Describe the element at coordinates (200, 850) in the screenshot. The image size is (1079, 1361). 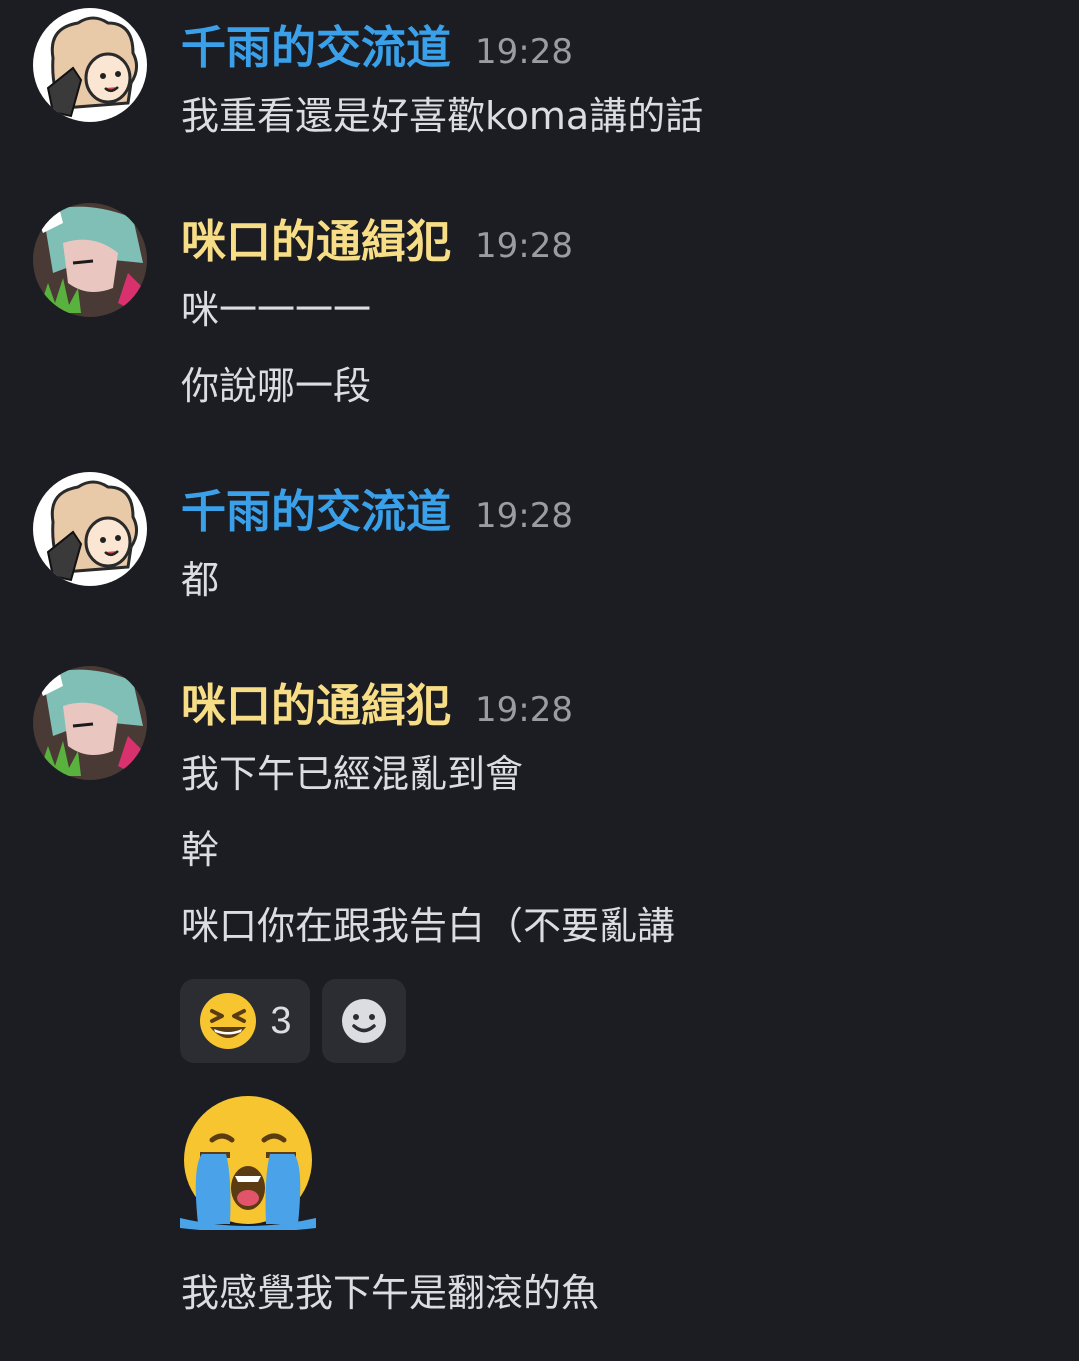
I see `message-text: 幹` at that location.